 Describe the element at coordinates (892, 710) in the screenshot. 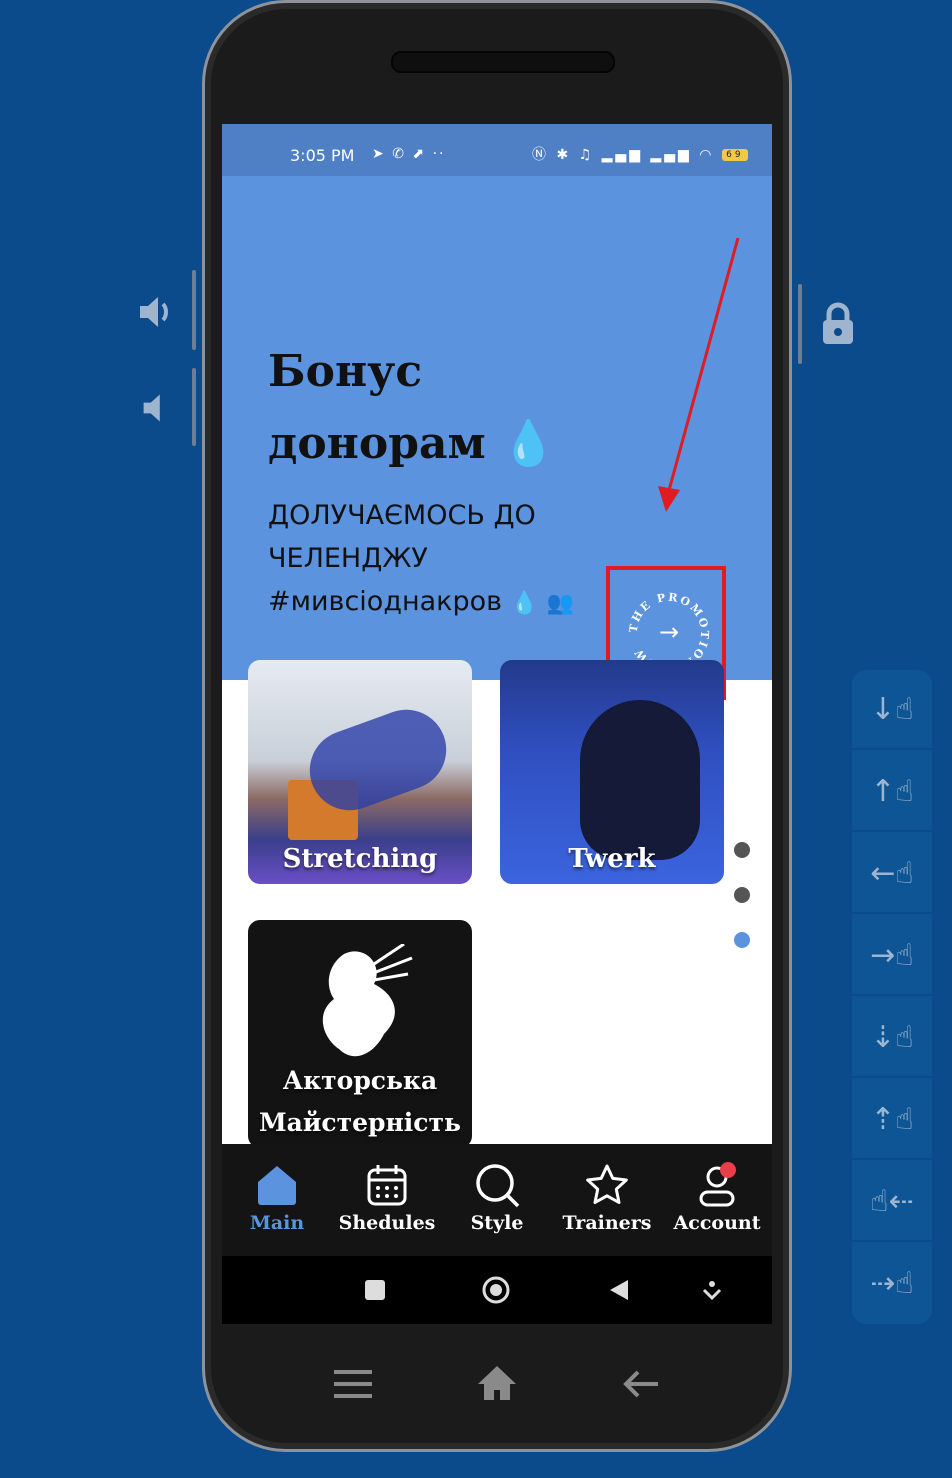

I see `swipe-down-icon: ↓☝` at that location.